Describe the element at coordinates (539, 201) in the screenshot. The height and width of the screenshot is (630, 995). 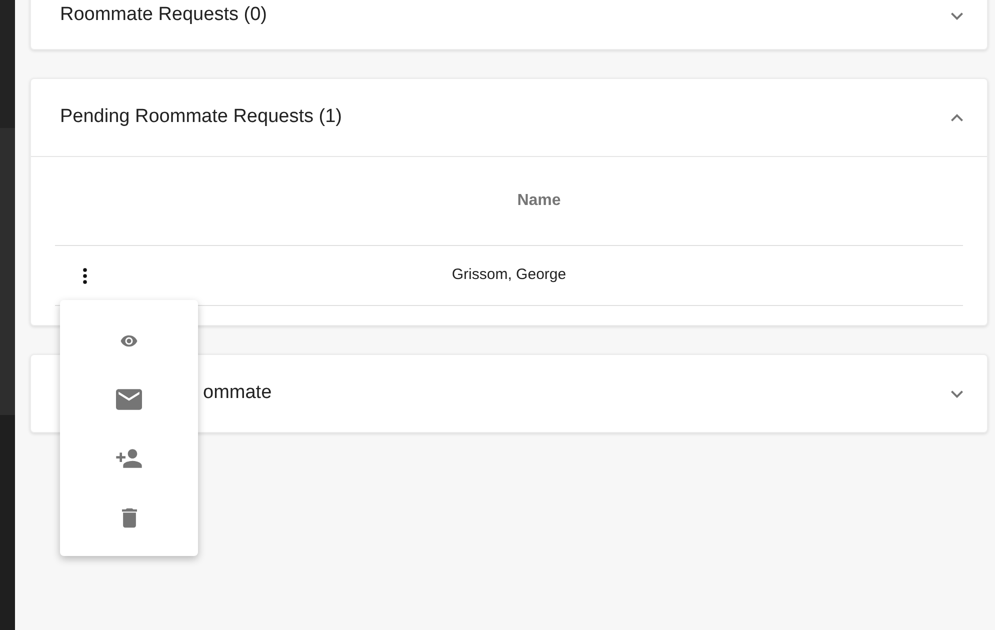
I see `column-header: Name` at that location.